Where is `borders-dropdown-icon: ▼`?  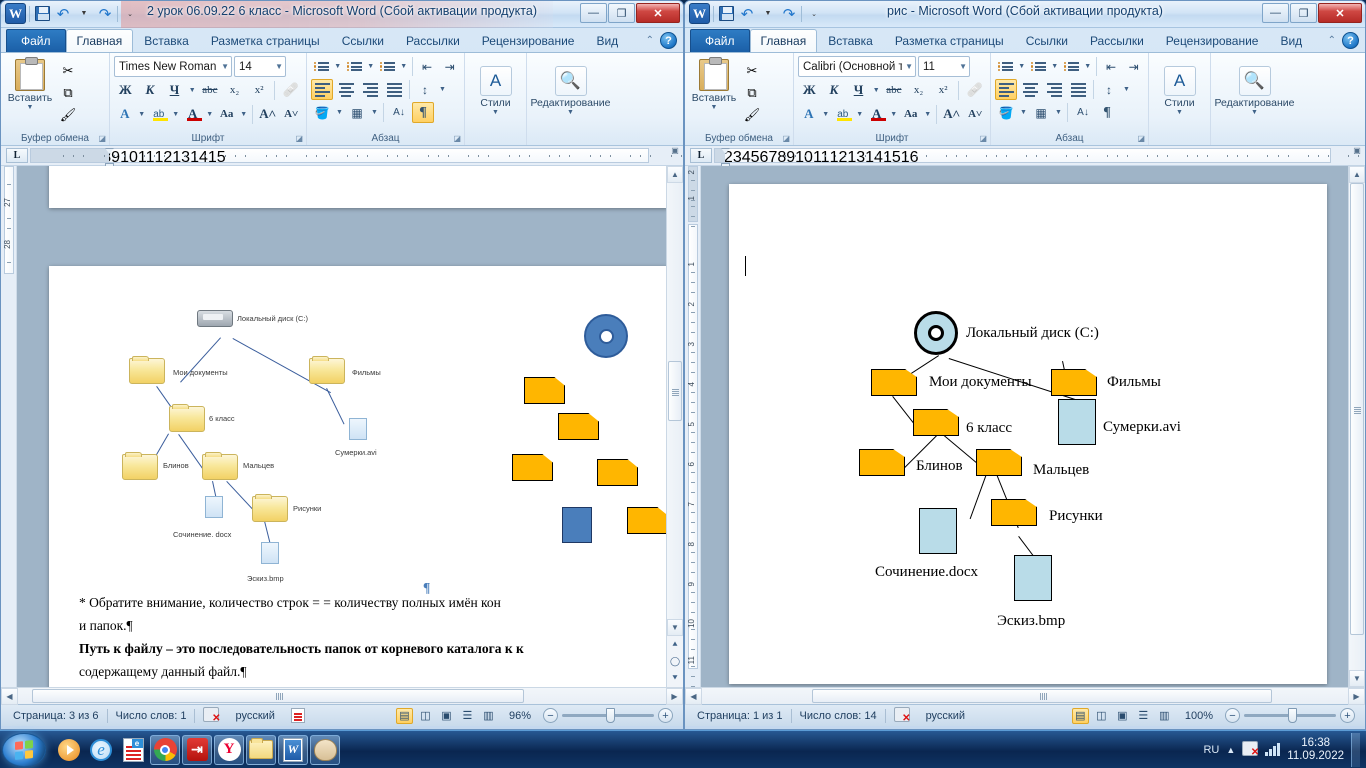
borders-dropdown-icon: ▼ is located at coordinates (374, 112).